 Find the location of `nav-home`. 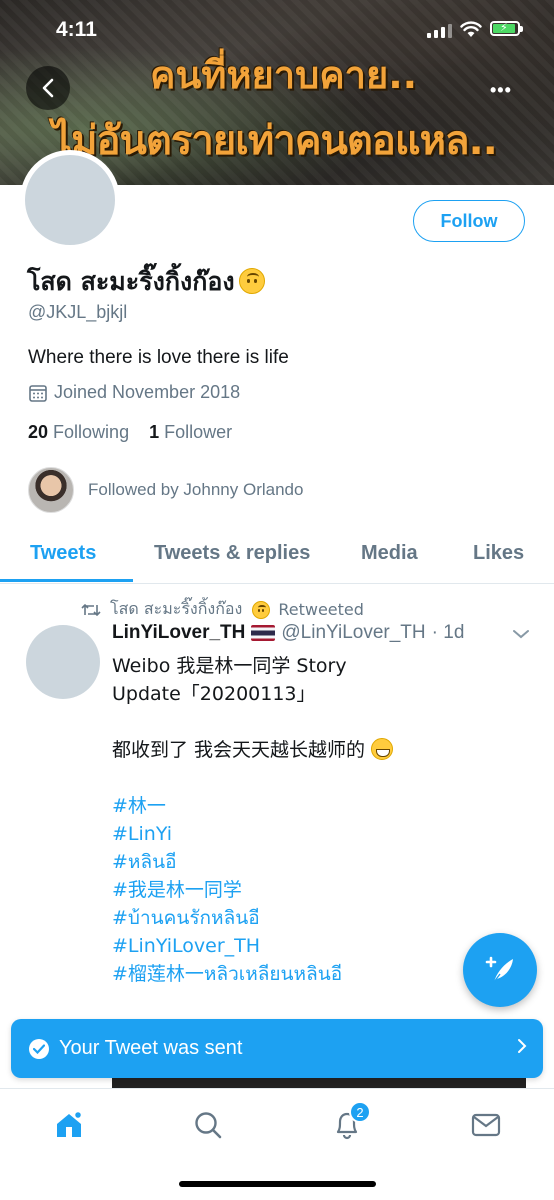

nav-home is located at coordinates (69, 1125).